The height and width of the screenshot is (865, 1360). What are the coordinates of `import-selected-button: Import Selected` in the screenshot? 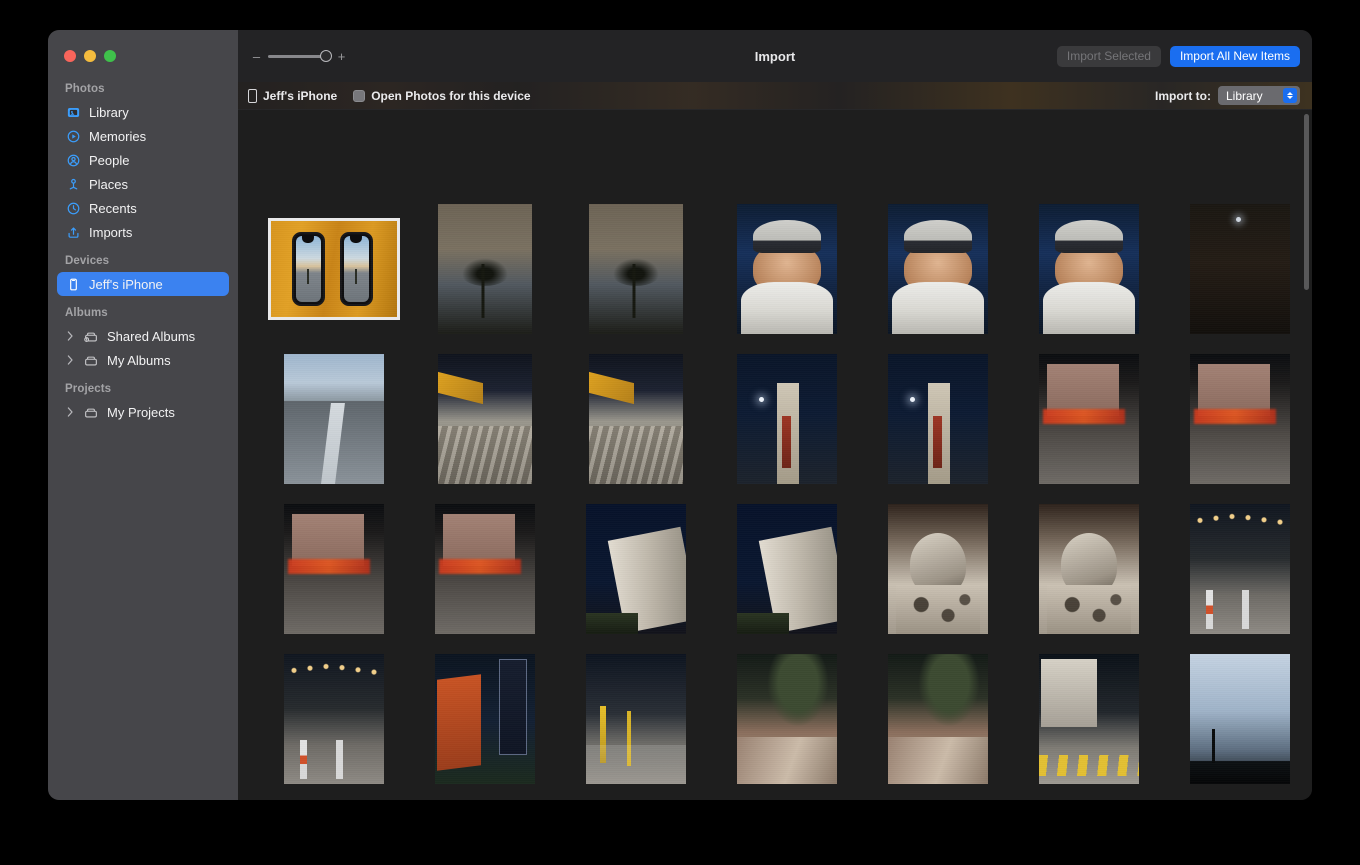 It's located at (1108, 56).